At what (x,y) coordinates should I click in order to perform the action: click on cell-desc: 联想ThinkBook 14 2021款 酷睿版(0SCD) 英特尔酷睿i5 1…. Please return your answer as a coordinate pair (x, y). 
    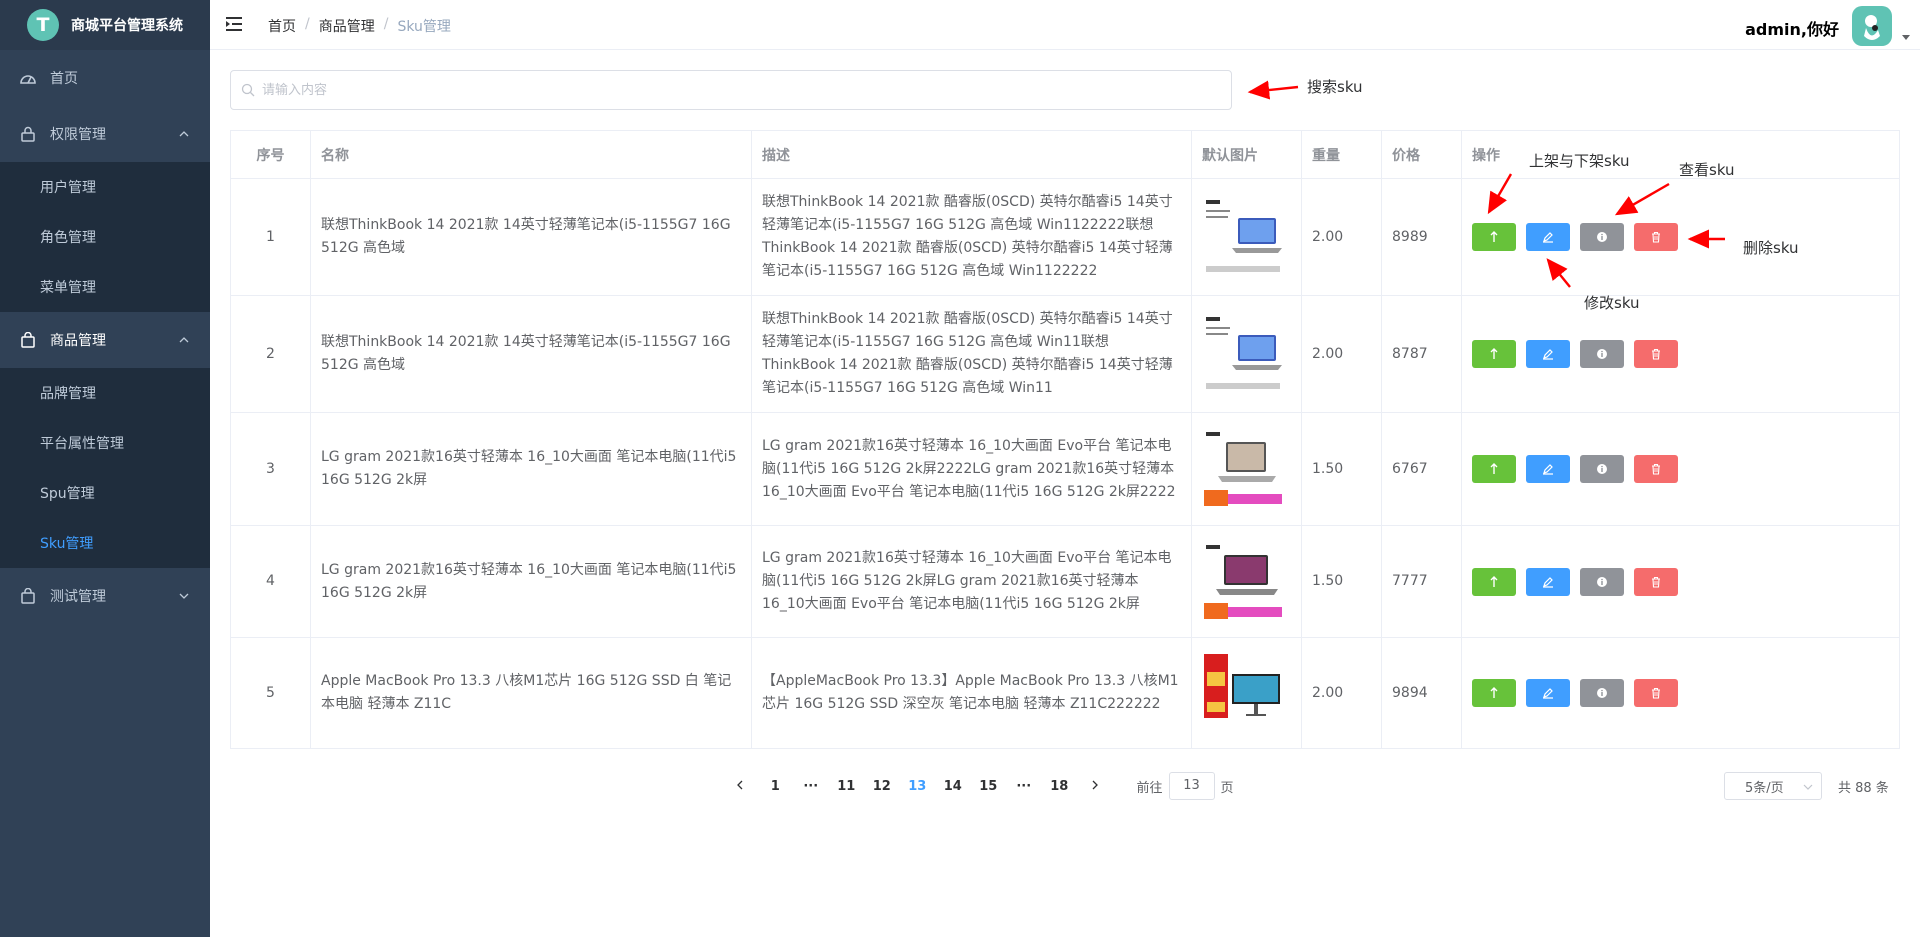
    Looking at the image, I should click on (971, 237).